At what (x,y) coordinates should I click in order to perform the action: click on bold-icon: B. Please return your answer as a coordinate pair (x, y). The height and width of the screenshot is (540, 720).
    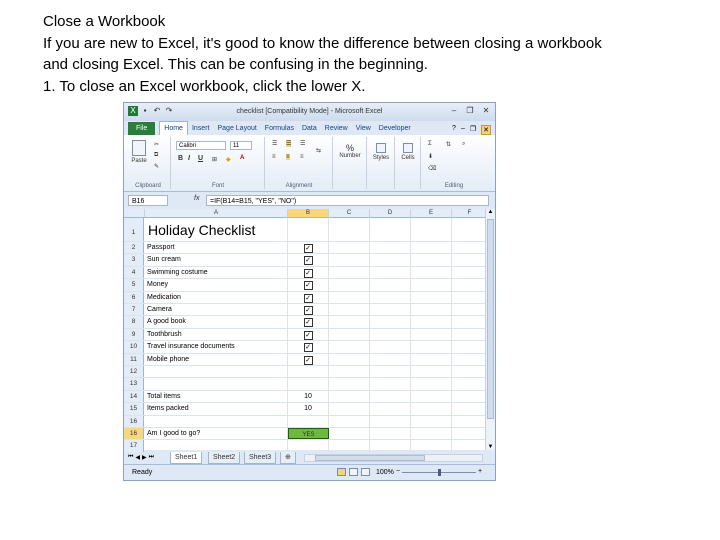
    Looking at the image, I should click on (180, 158).